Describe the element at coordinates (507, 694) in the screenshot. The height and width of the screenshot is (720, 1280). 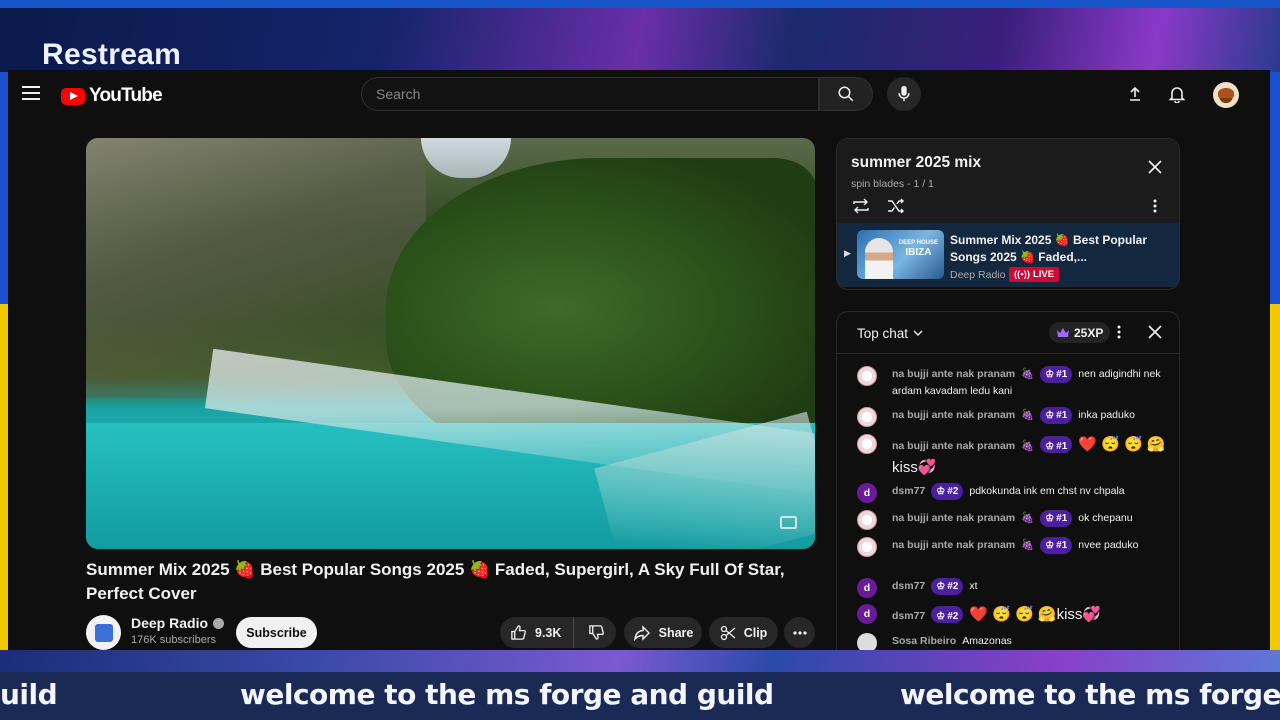
I see `ticker-text: welcome to the ms forge and guild` at that location.